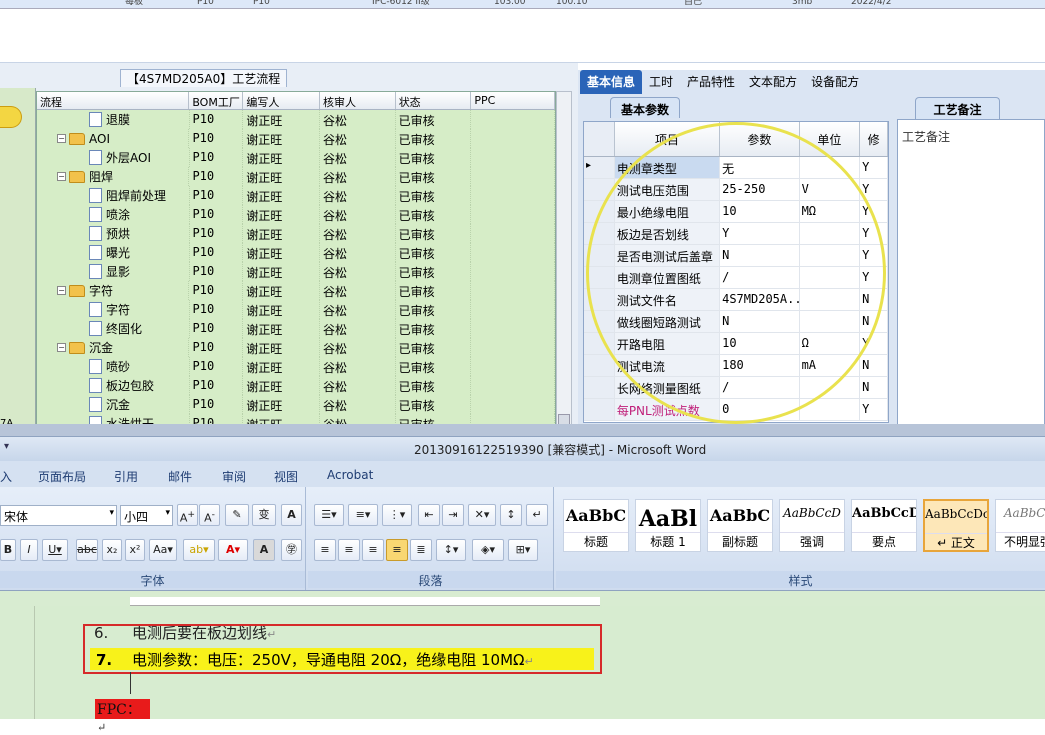 The image size is (1045, 735). What do you see at coordinates (113, 119) in the screenshot?
I see `flow-cell: 退膜` at bounding box center [113, 119].